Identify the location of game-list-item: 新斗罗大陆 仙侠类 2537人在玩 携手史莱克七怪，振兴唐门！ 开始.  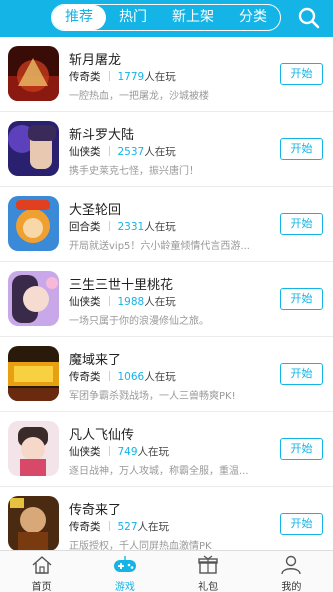
(166, 149).